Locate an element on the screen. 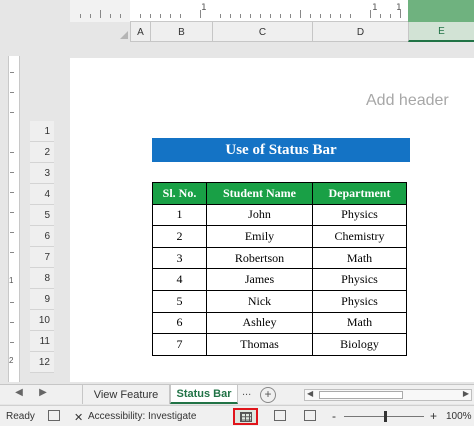  table-cell: 3 is located at coordinates (179, 258).